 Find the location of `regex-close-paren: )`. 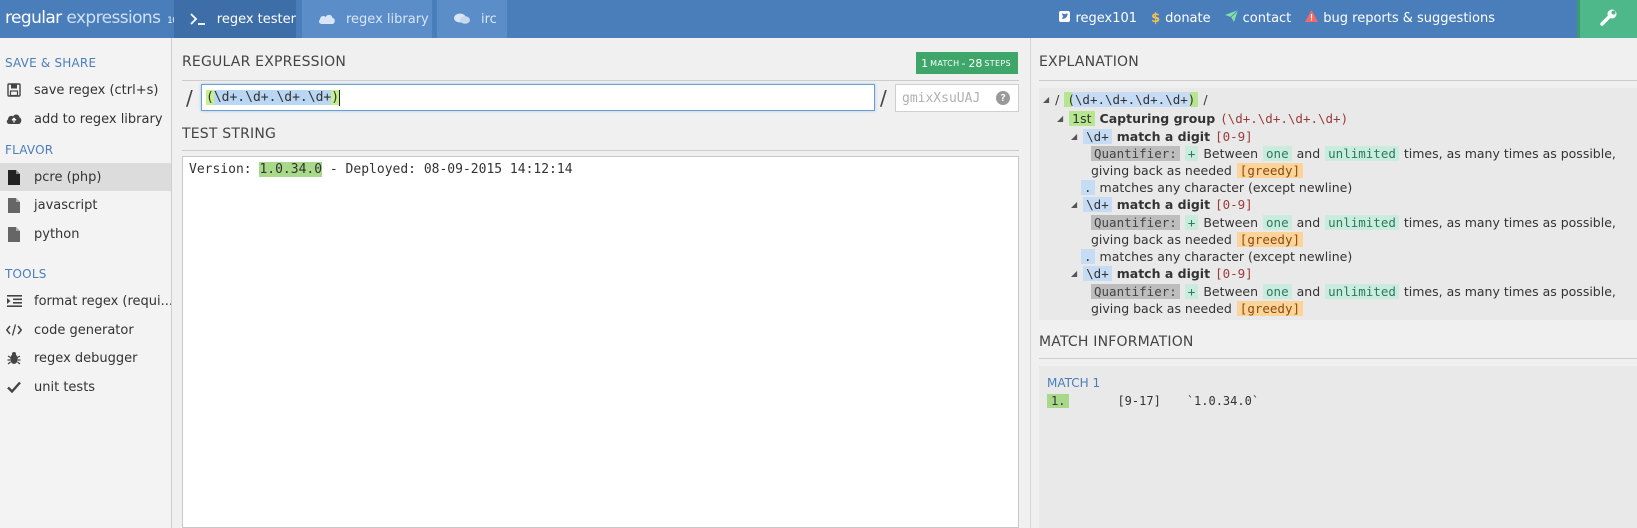

regex-close-paren: ) is located at coordinates (335, 97).